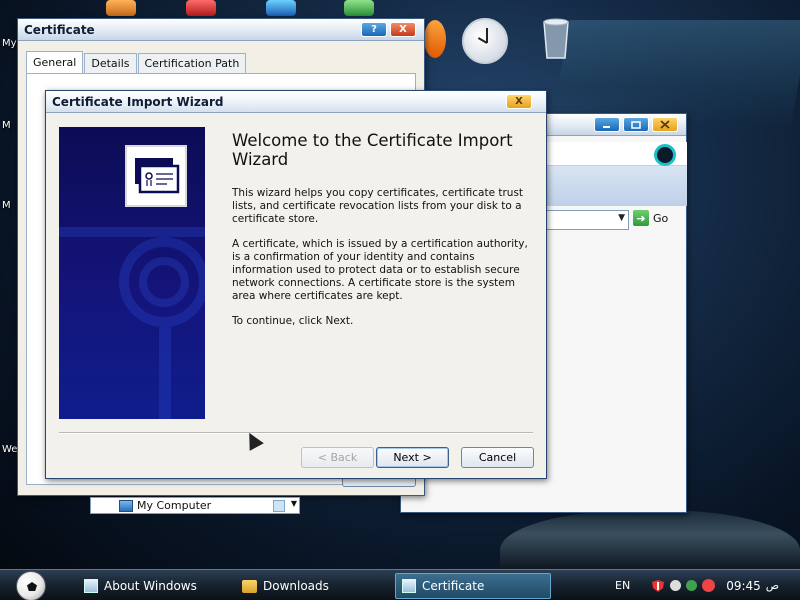  I want to click on go-label: Go, so click(661, 218).